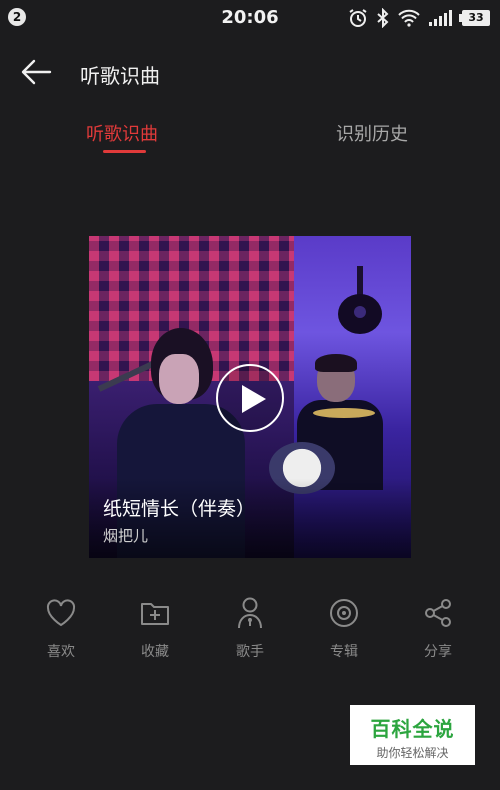 The height and width of the screenshot is (790, 500). What do you see at coordinates (344, 613) in the screenshot?
I see `disc-icon` at bounding box center [344, 613].